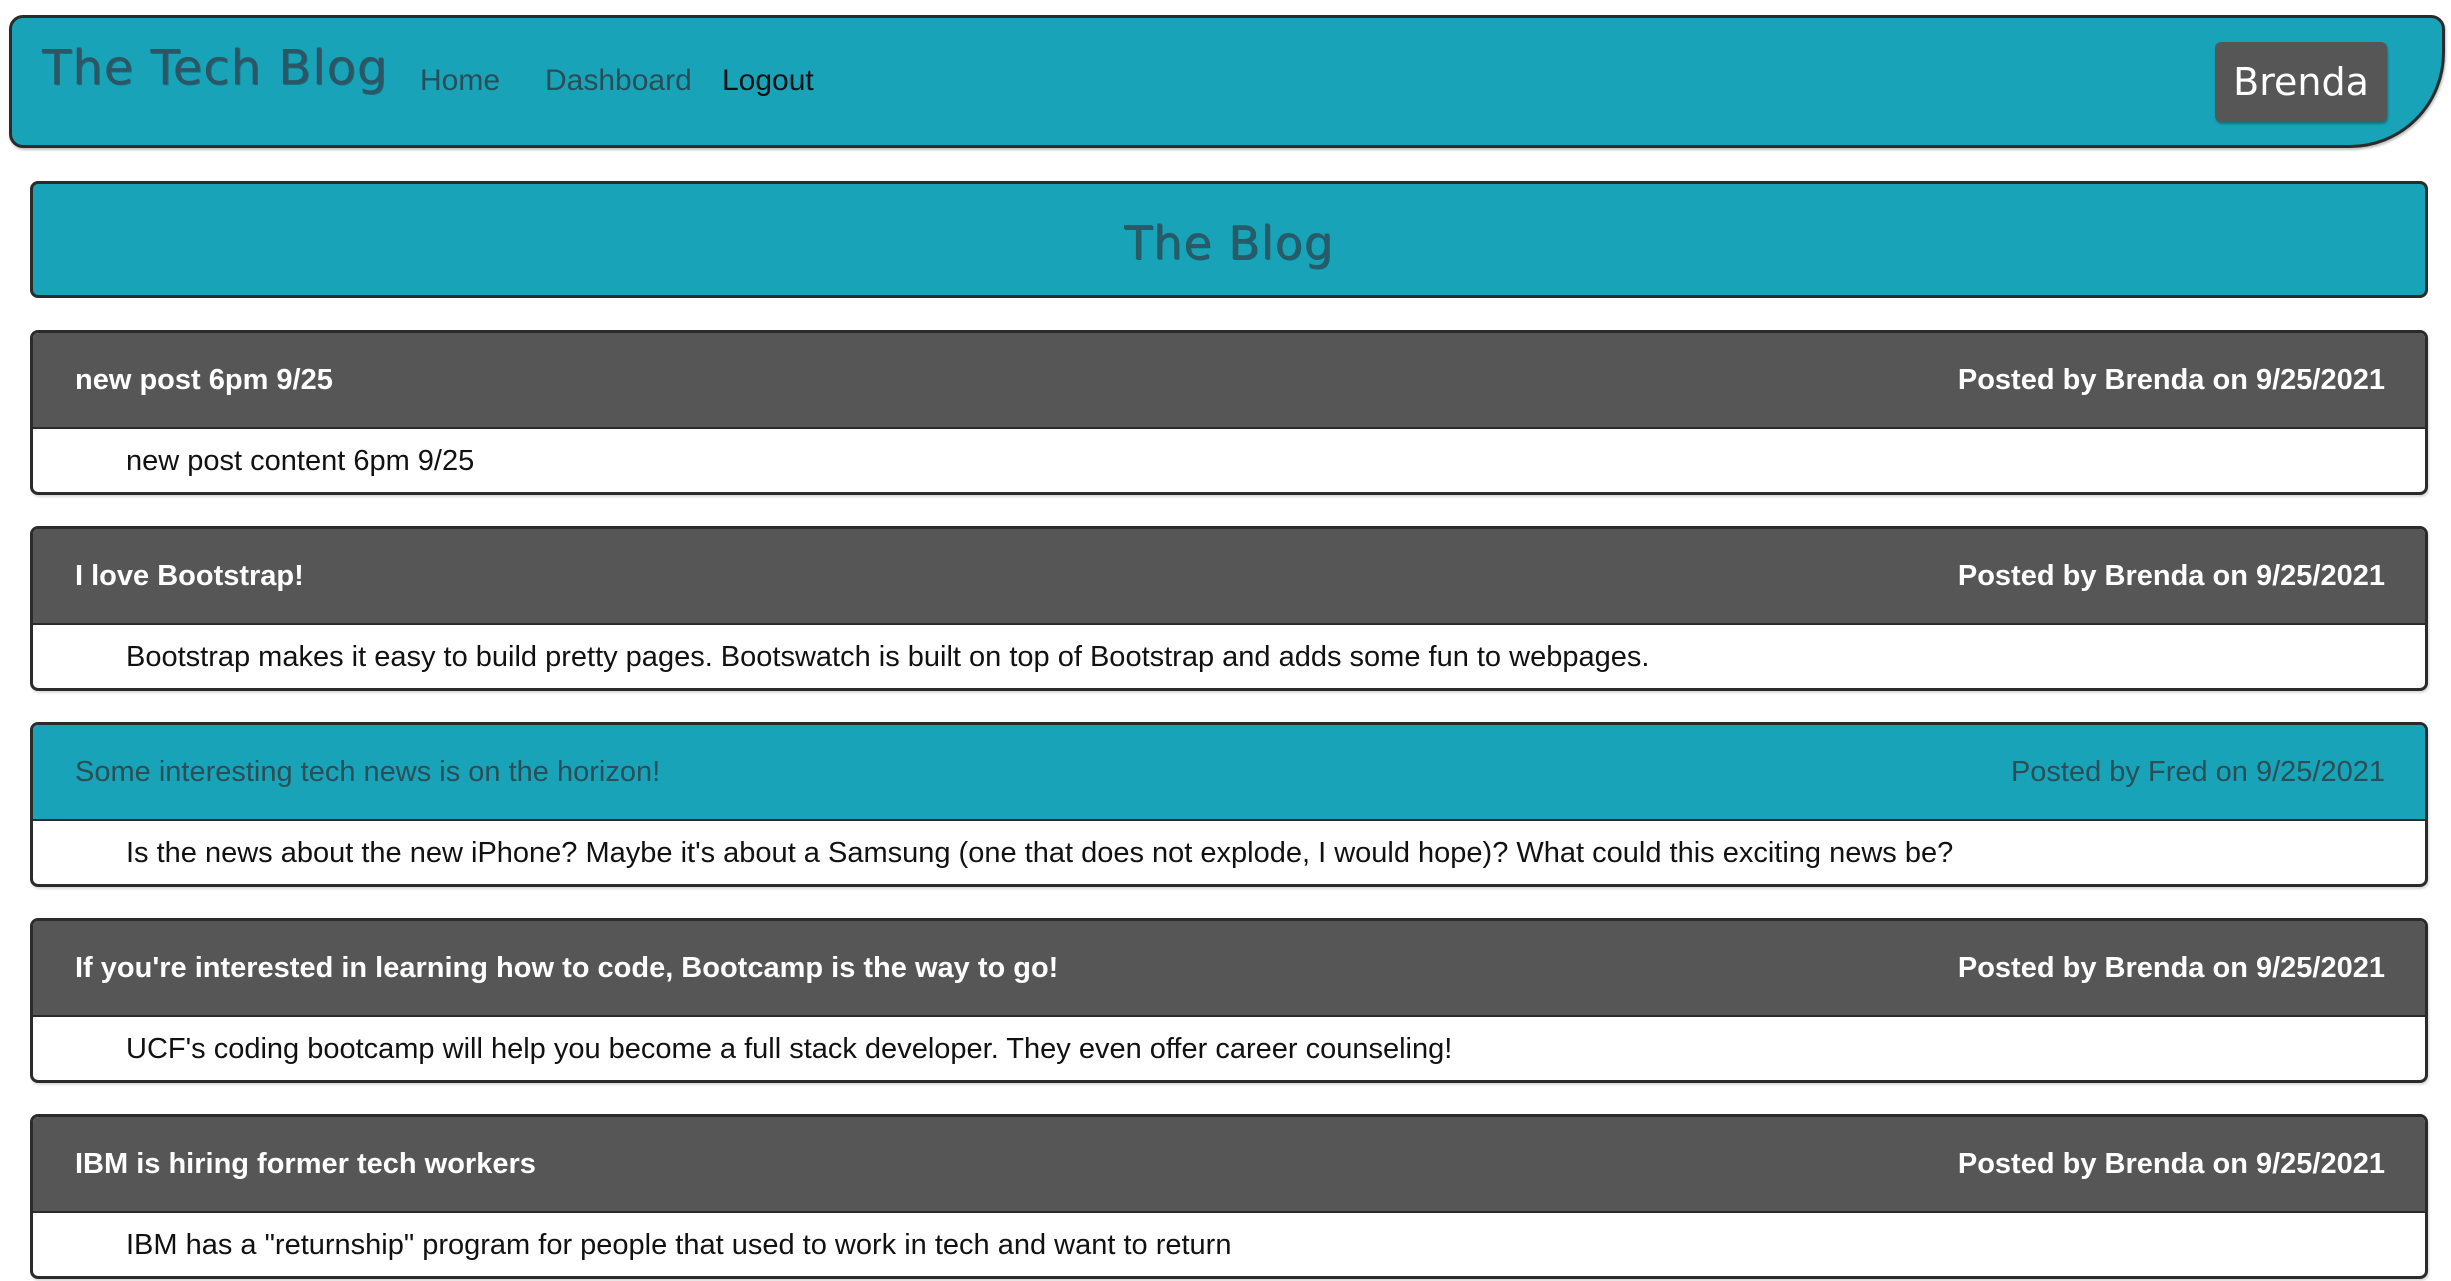 This screenshot has width=2451, height=1281. I want to click on page-title: The Blog, so click(1229, 242).